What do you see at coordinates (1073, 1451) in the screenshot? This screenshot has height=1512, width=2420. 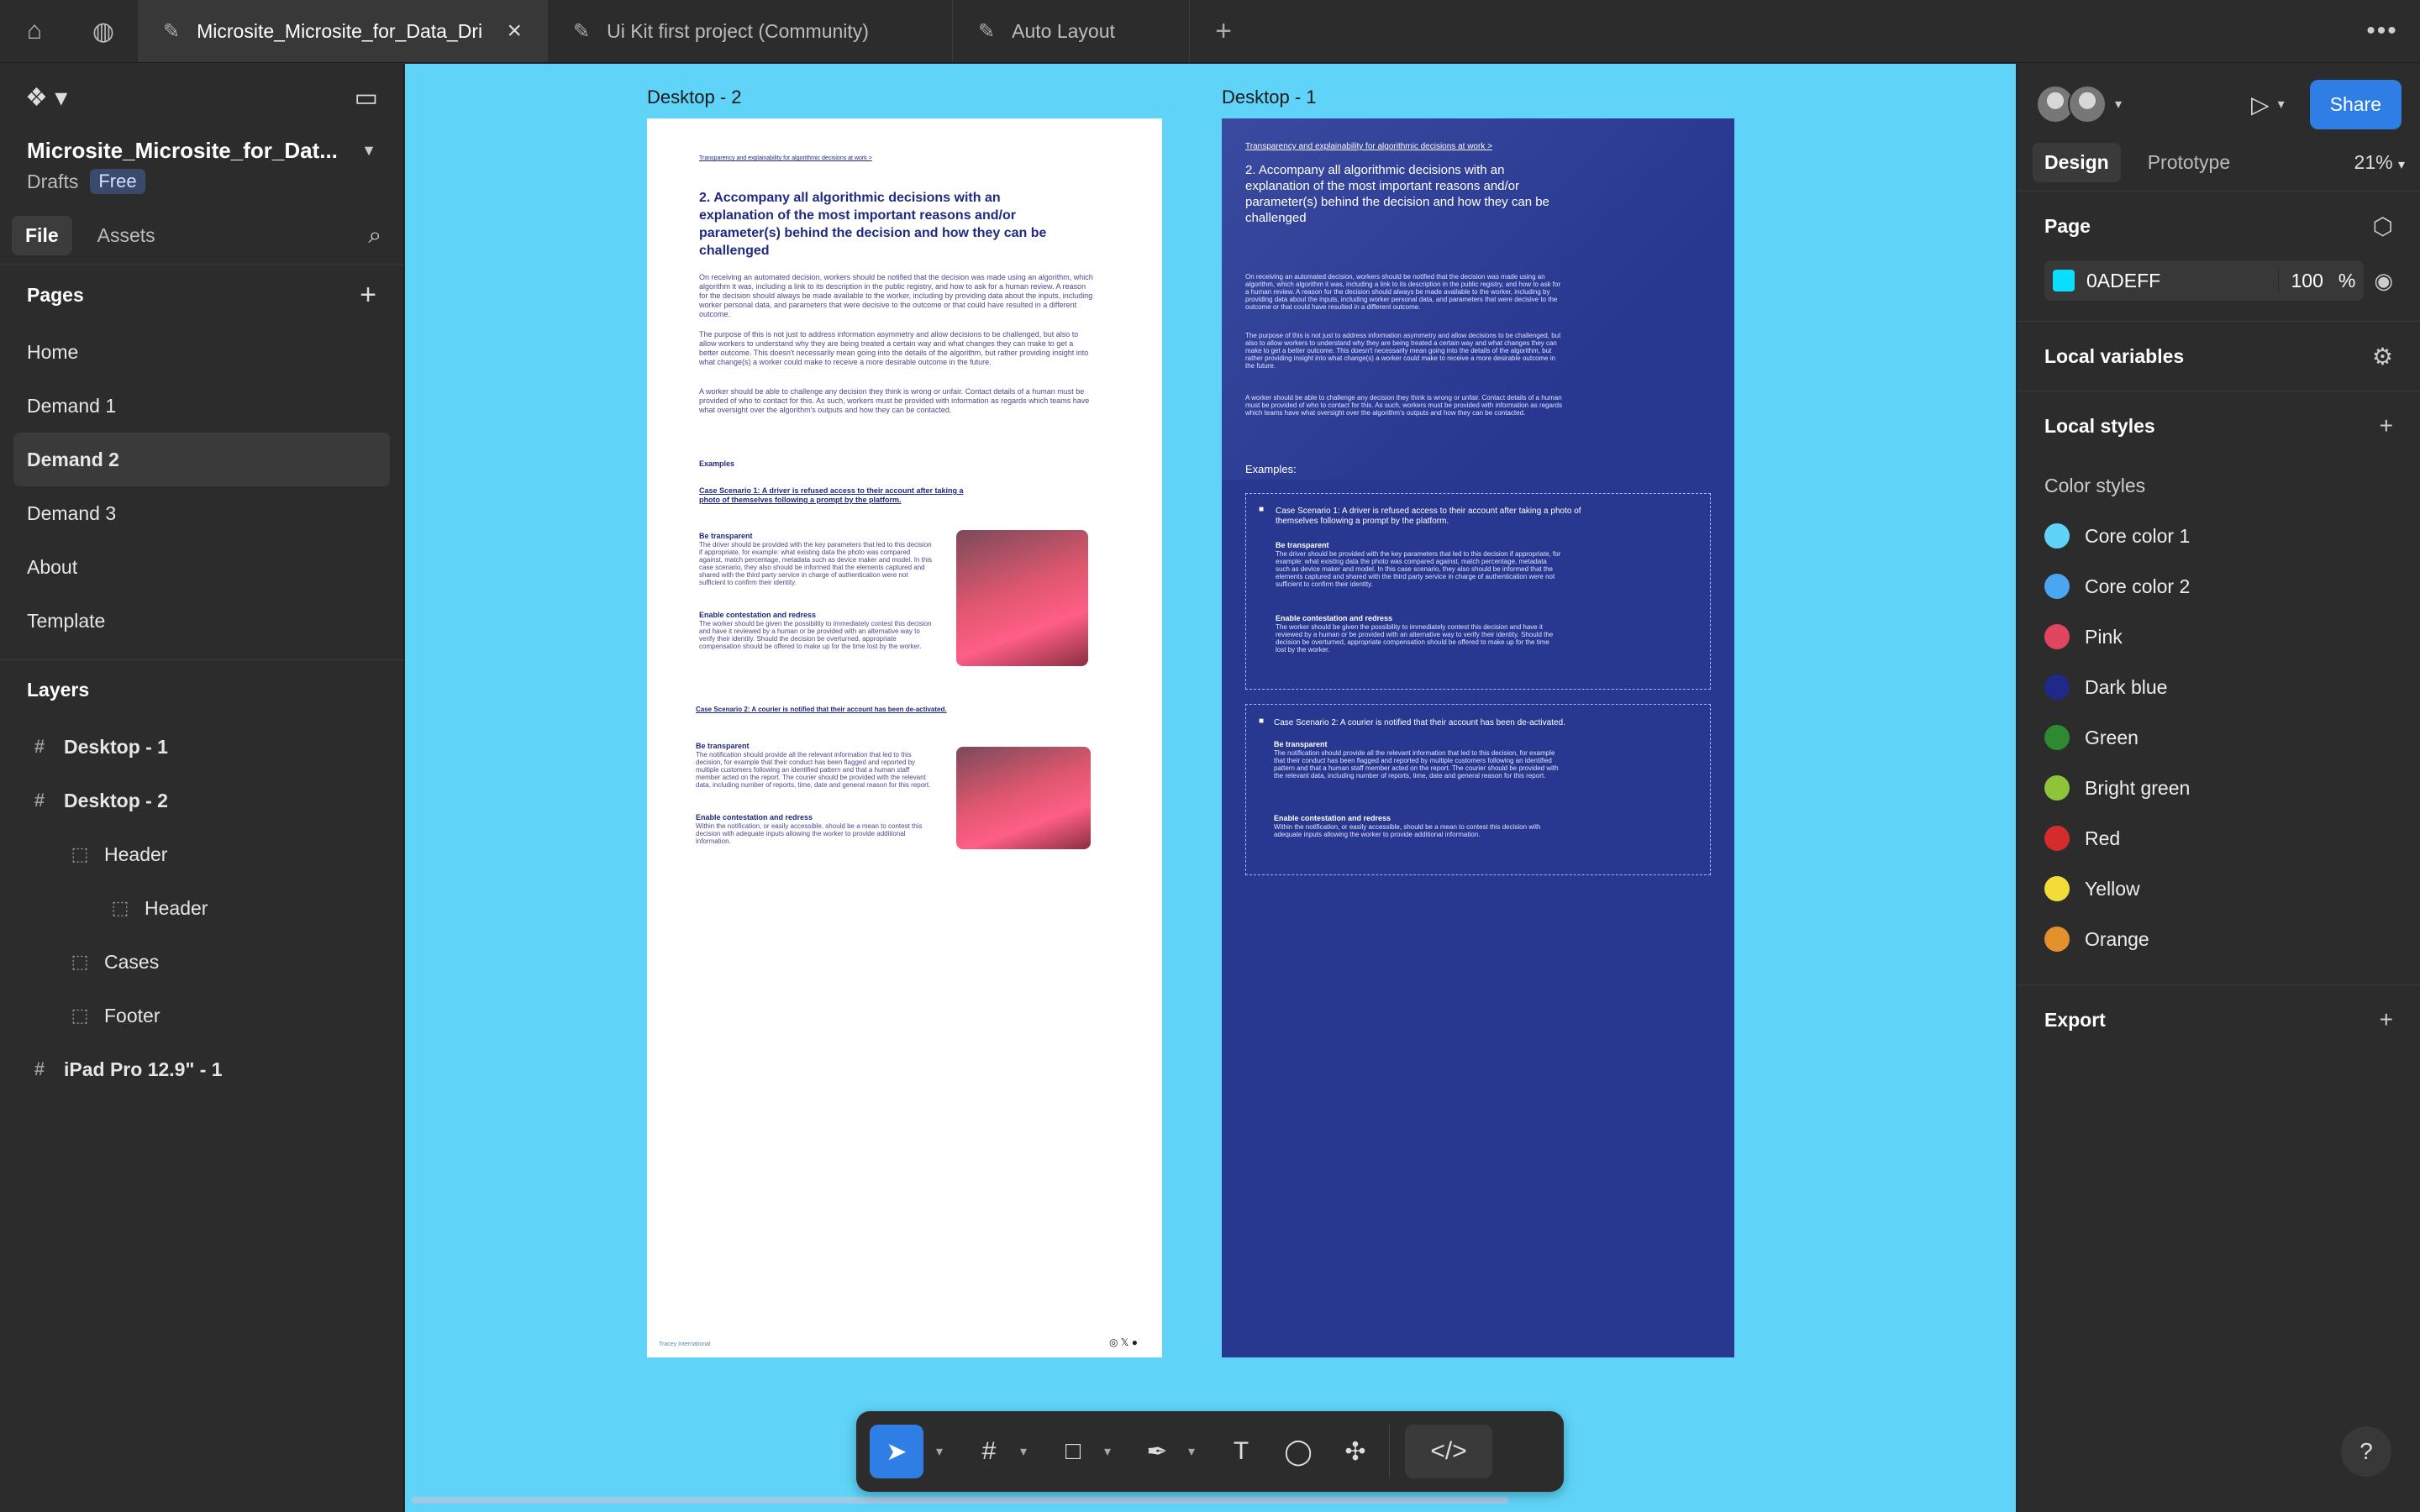 I see `rectangle-tool-icon: □` at bounding box center [1073, 1451].